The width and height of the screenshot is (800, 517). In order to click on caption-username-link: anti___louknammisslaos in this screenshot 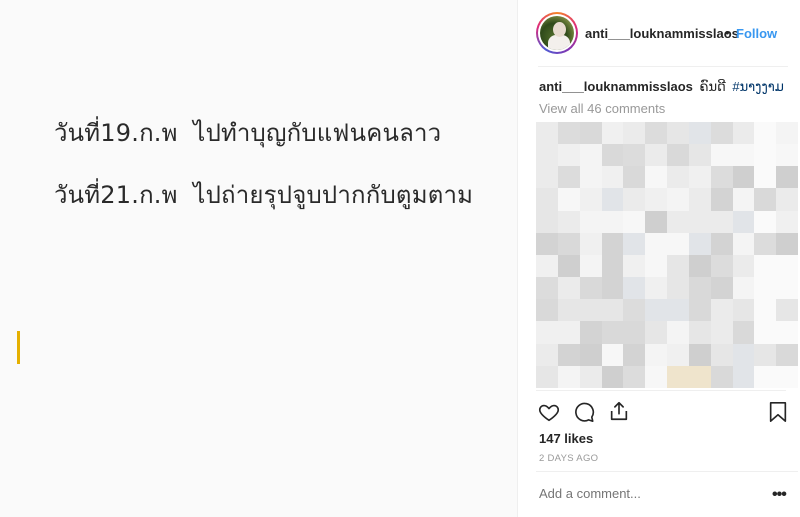, I will do `click(616, 86)`.